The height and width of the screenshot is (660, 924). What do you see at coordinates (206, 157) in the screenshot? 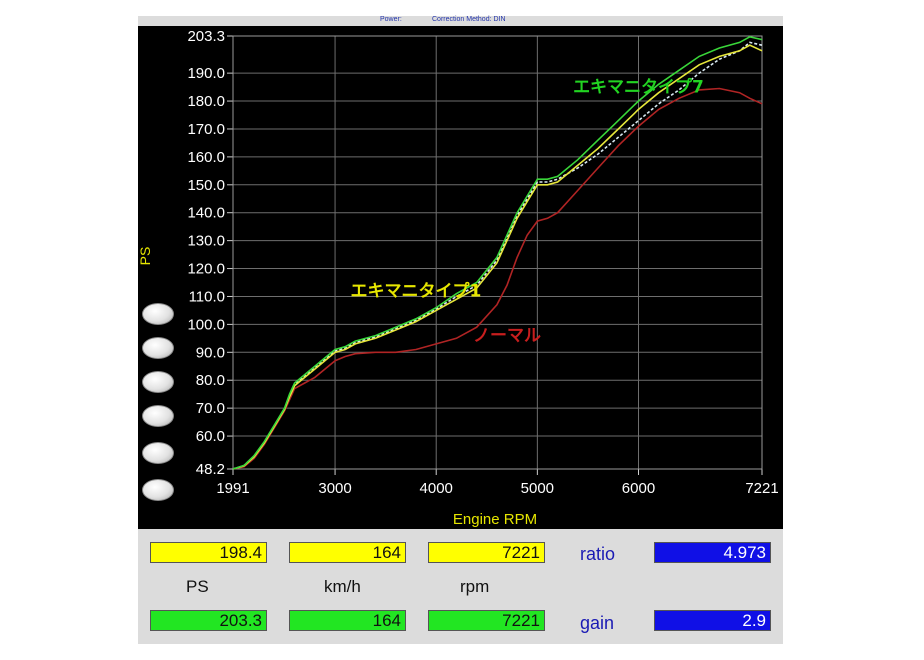
I see `y-tick-label: 160.0` at bounding box center [206, 157].